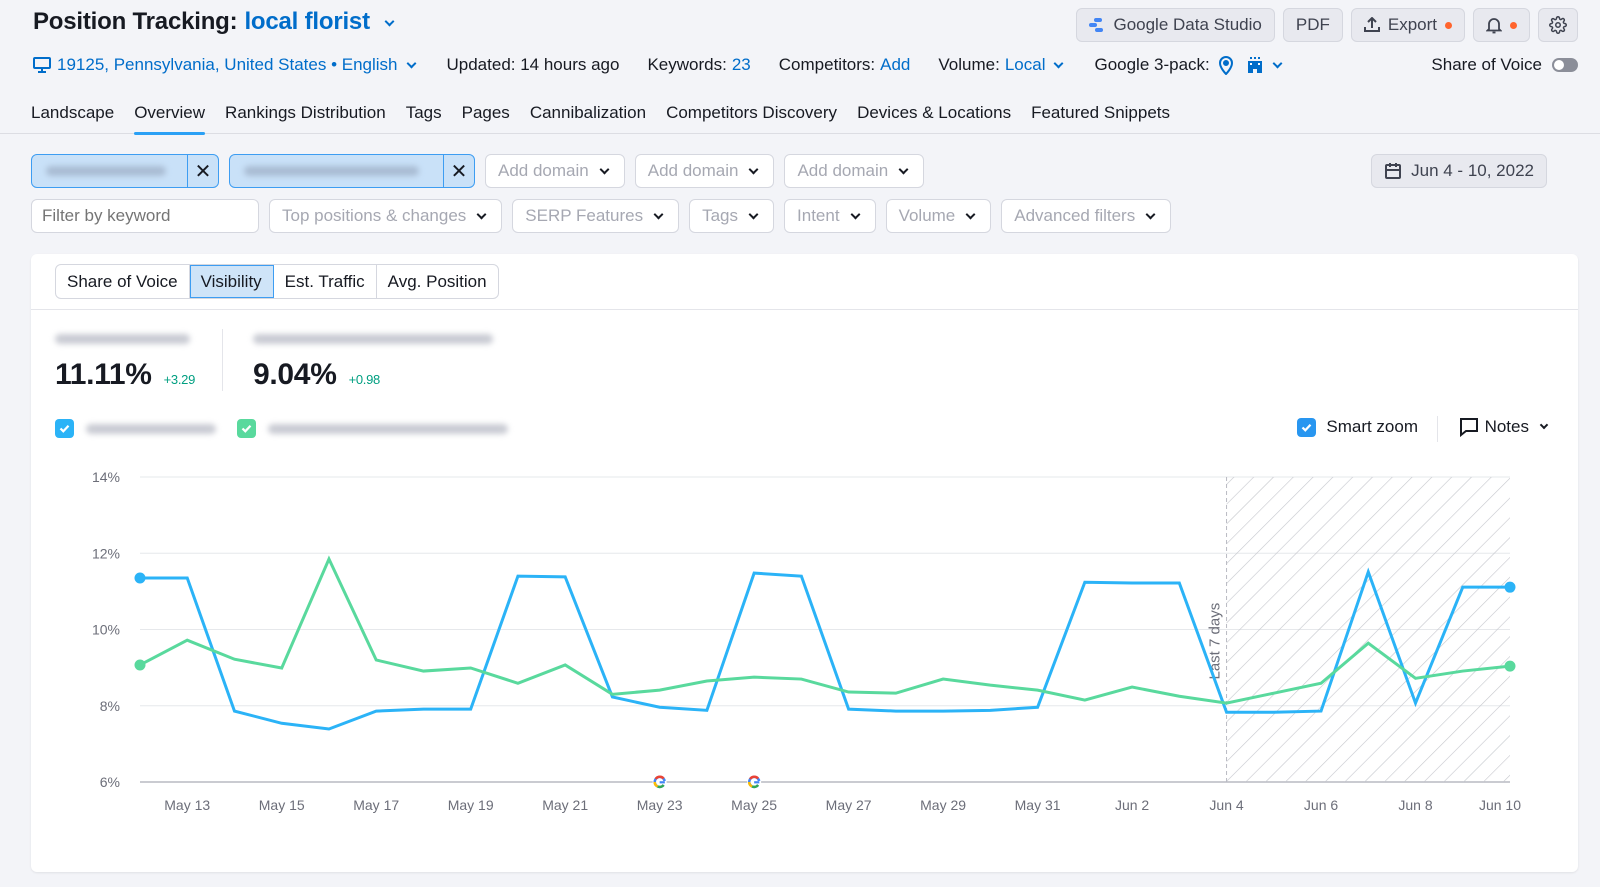  Describe the element at coordinates (307, 21) in the screenshot. I see `project-name: local florist` at that location.